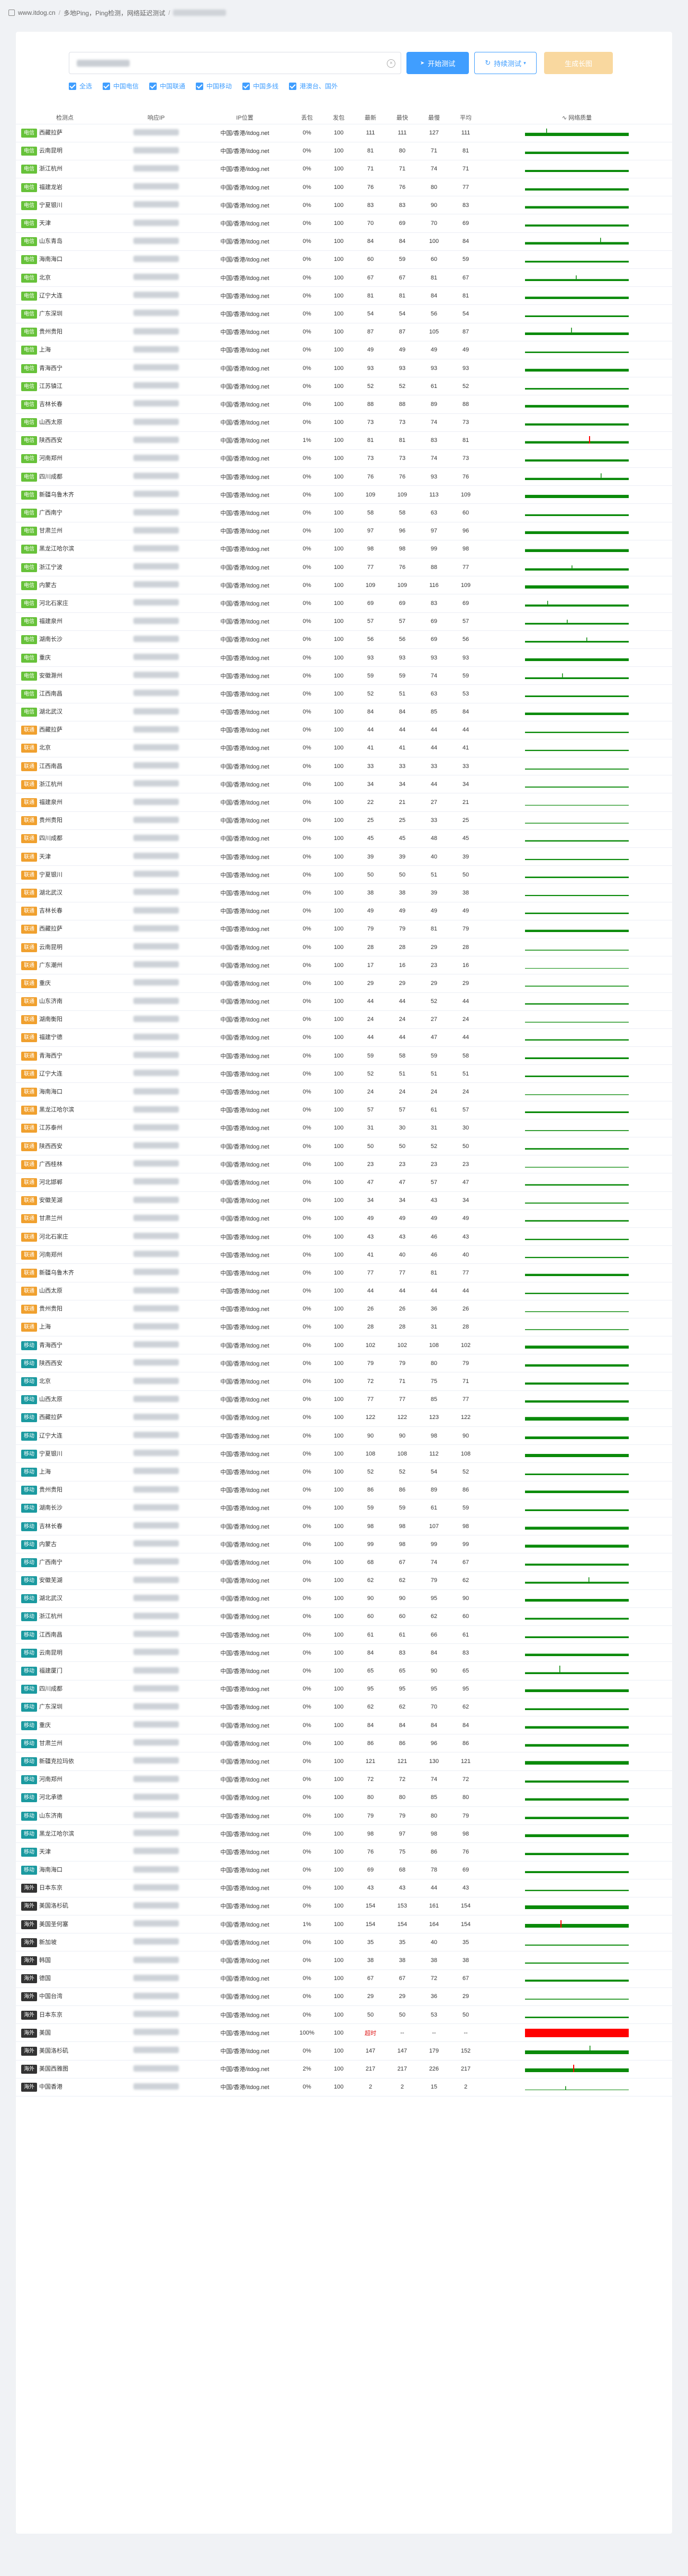 The image size is (688, 2576). Describe the element at coordinates (402, 1888) in the screenshot. I see `cell-min: 43` at that location.